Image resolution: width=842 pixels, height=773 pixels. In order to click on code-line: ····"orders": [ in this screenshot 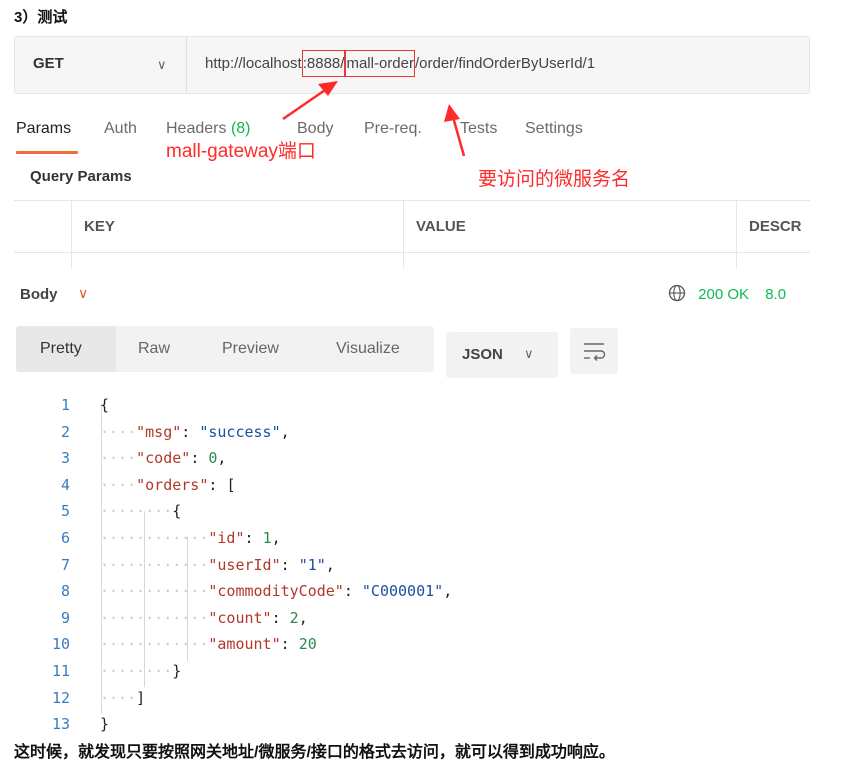, I will do `click(168, 484)`.